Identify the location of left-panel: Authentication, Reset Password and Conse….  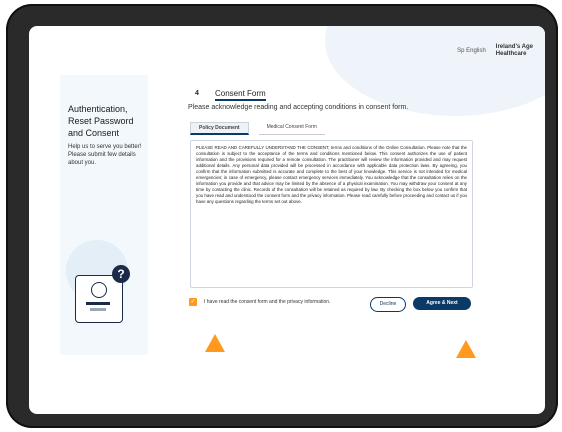
(104, 215).